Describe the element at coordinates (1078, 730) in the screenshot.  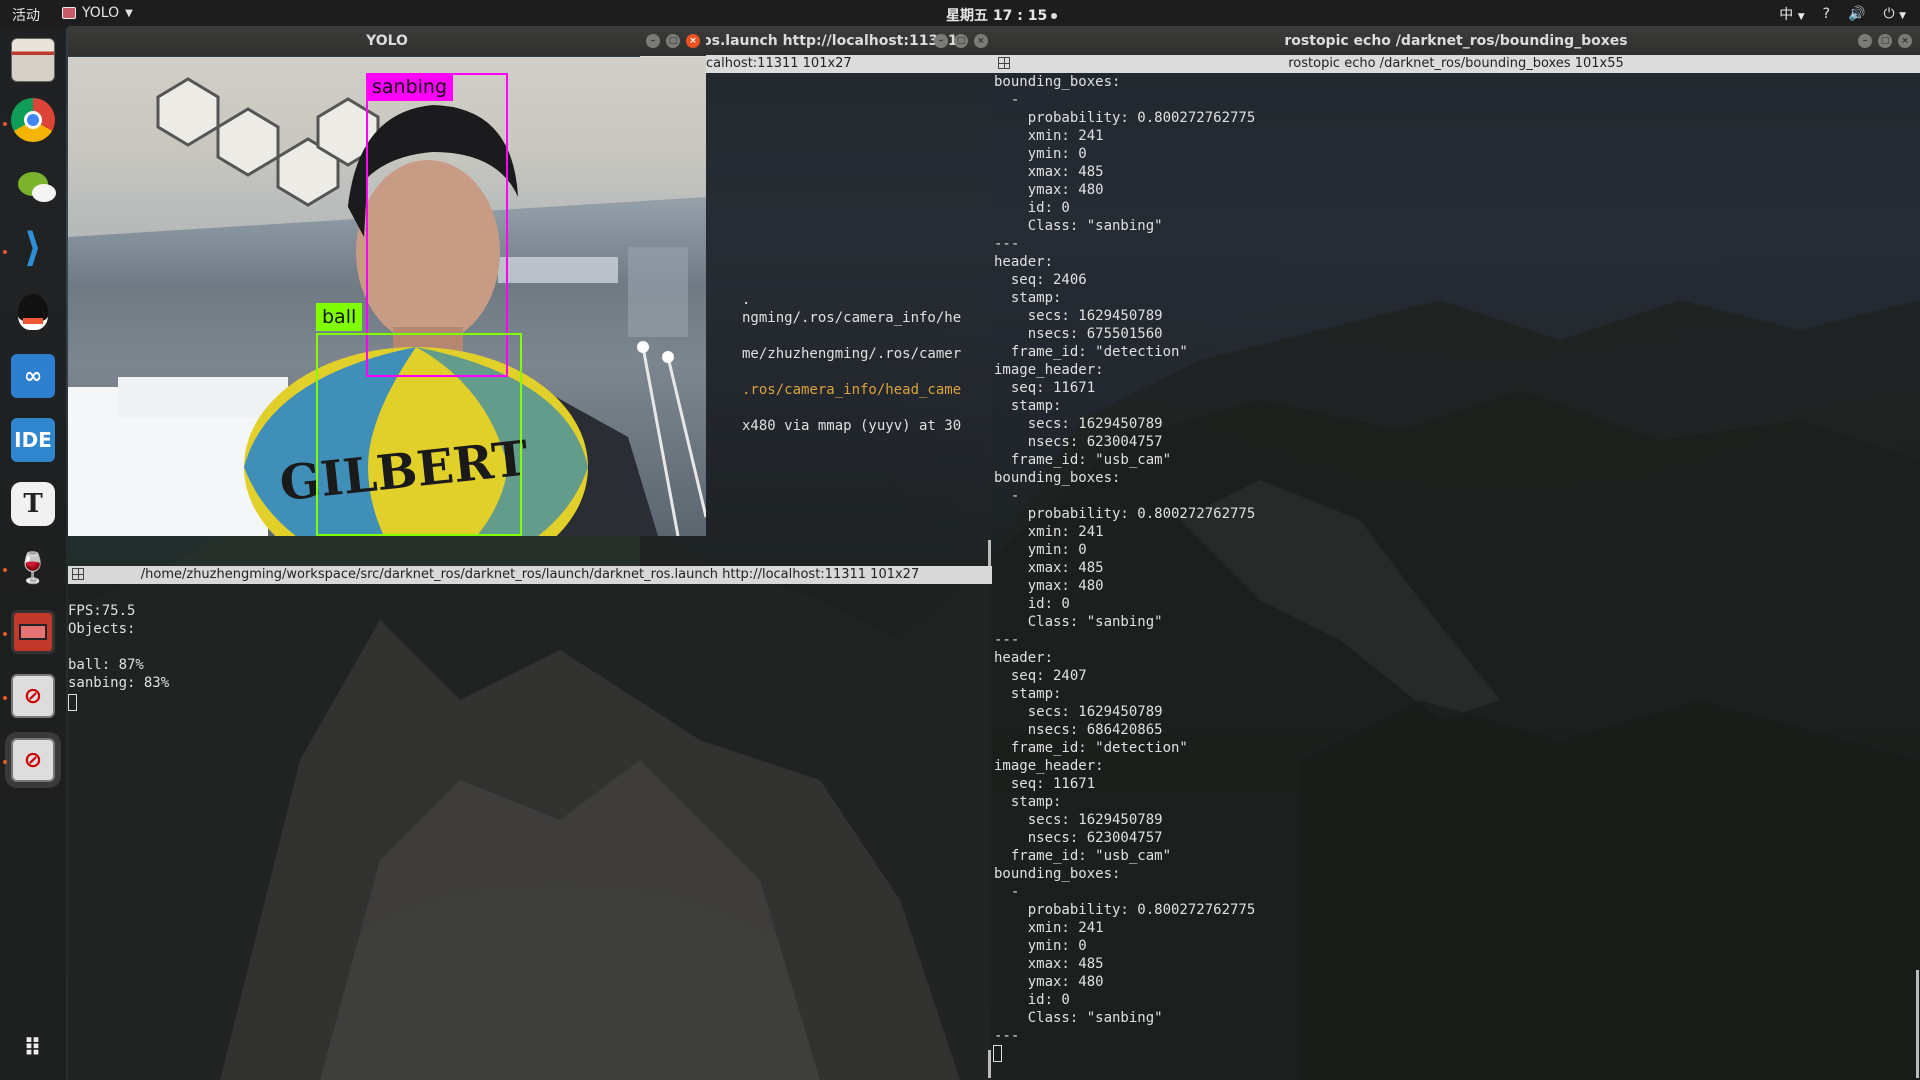
I see `terminal-line: nsecs: 686420865` at that location.